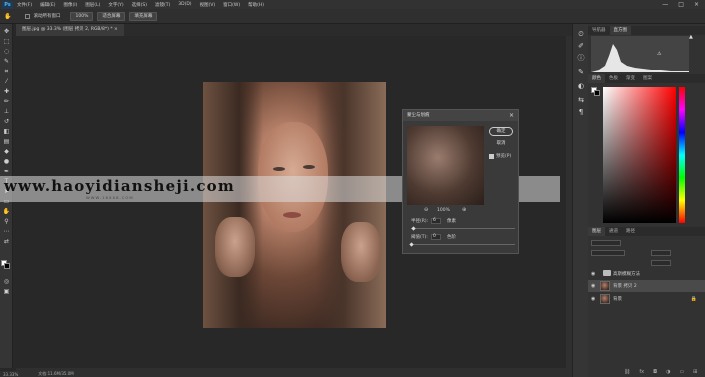 The width and height of the screenshot is (705, 377). What do you see at coordinates (6, 61) in the screenshot?
I see `quick-select-tool-icon: ✎` at bounding box center [6, 61].